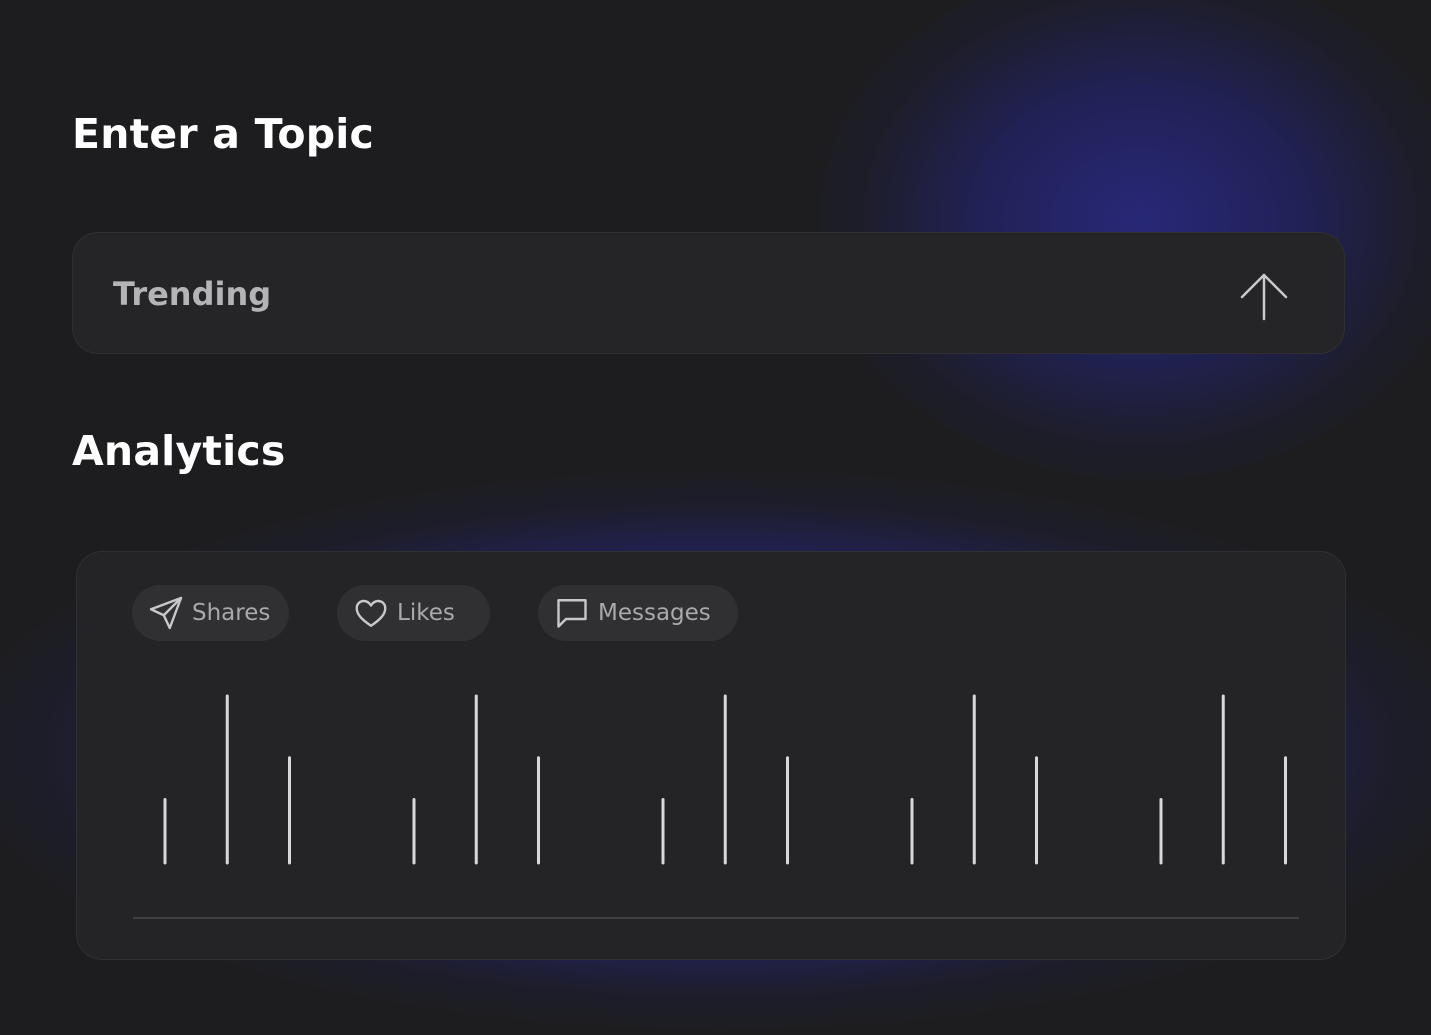 This screenshot has height=1035, width=1431. I want to click on analytics-heading: Analytics, so click(179, 451).